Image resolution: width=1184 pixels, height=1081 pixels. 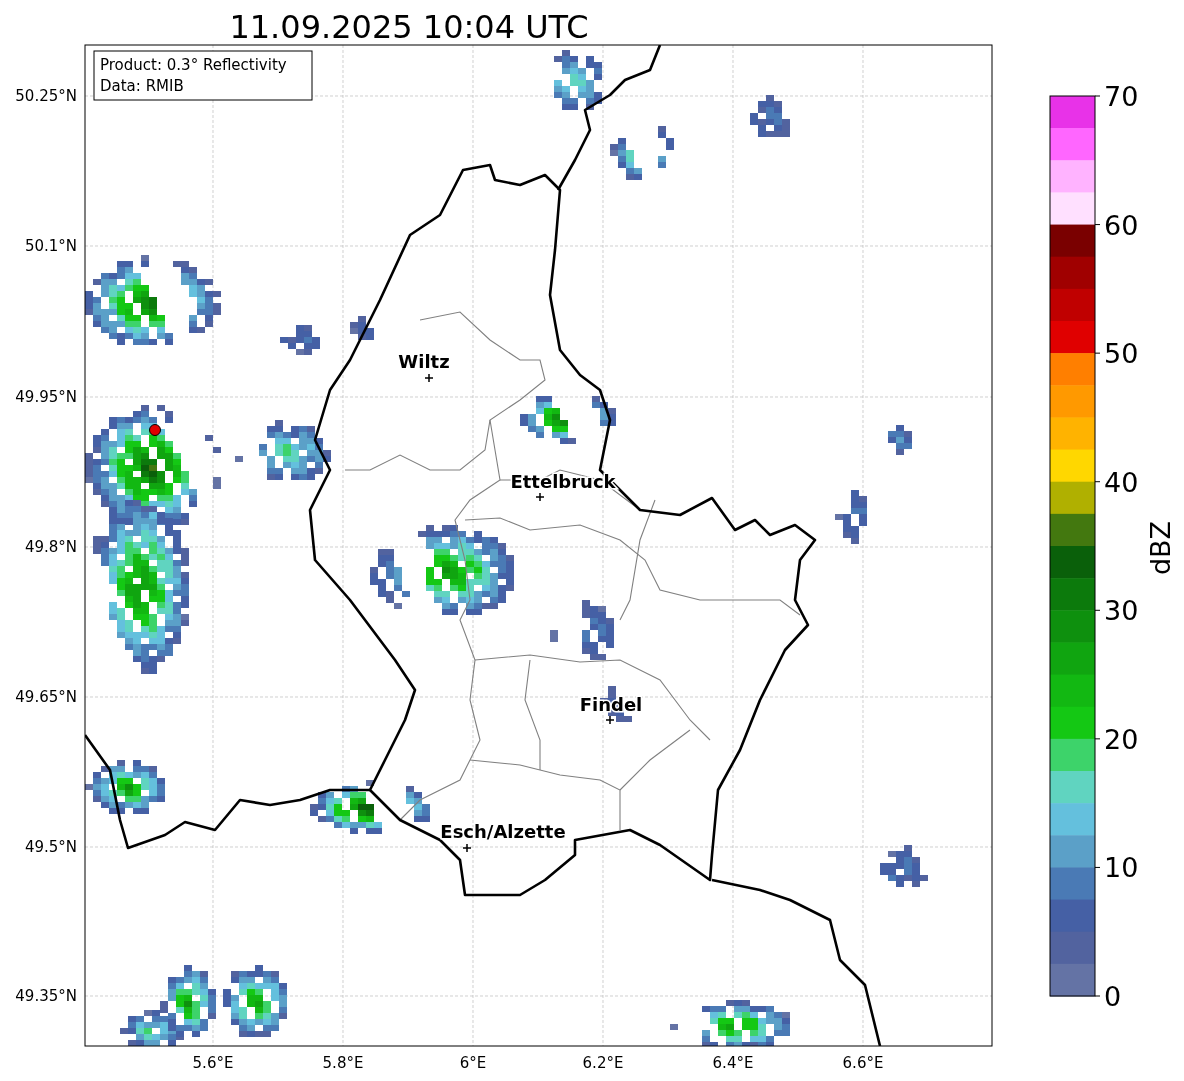 I want to click on colorbar-tick-label: 10, so click(x=1121, y=868).